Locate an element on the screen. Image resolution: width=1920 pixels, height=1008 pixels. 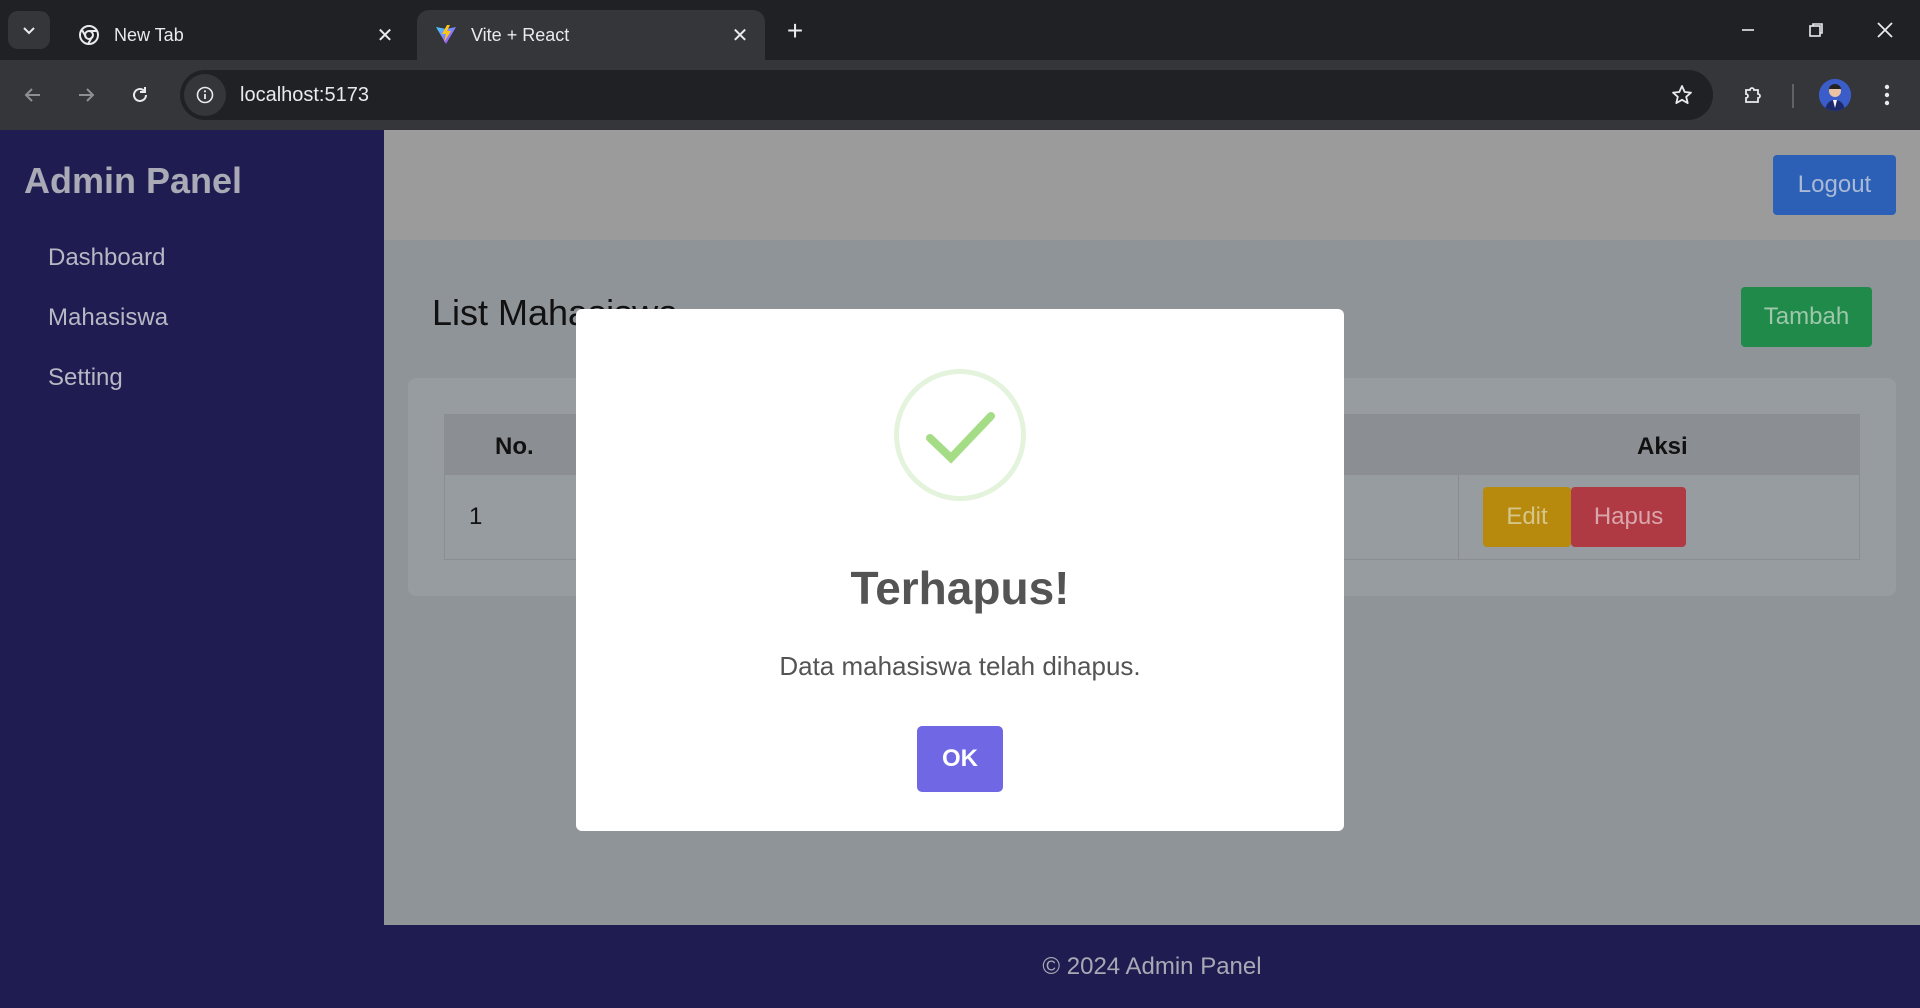
minimize-button is located at coordinates (1748, 30).